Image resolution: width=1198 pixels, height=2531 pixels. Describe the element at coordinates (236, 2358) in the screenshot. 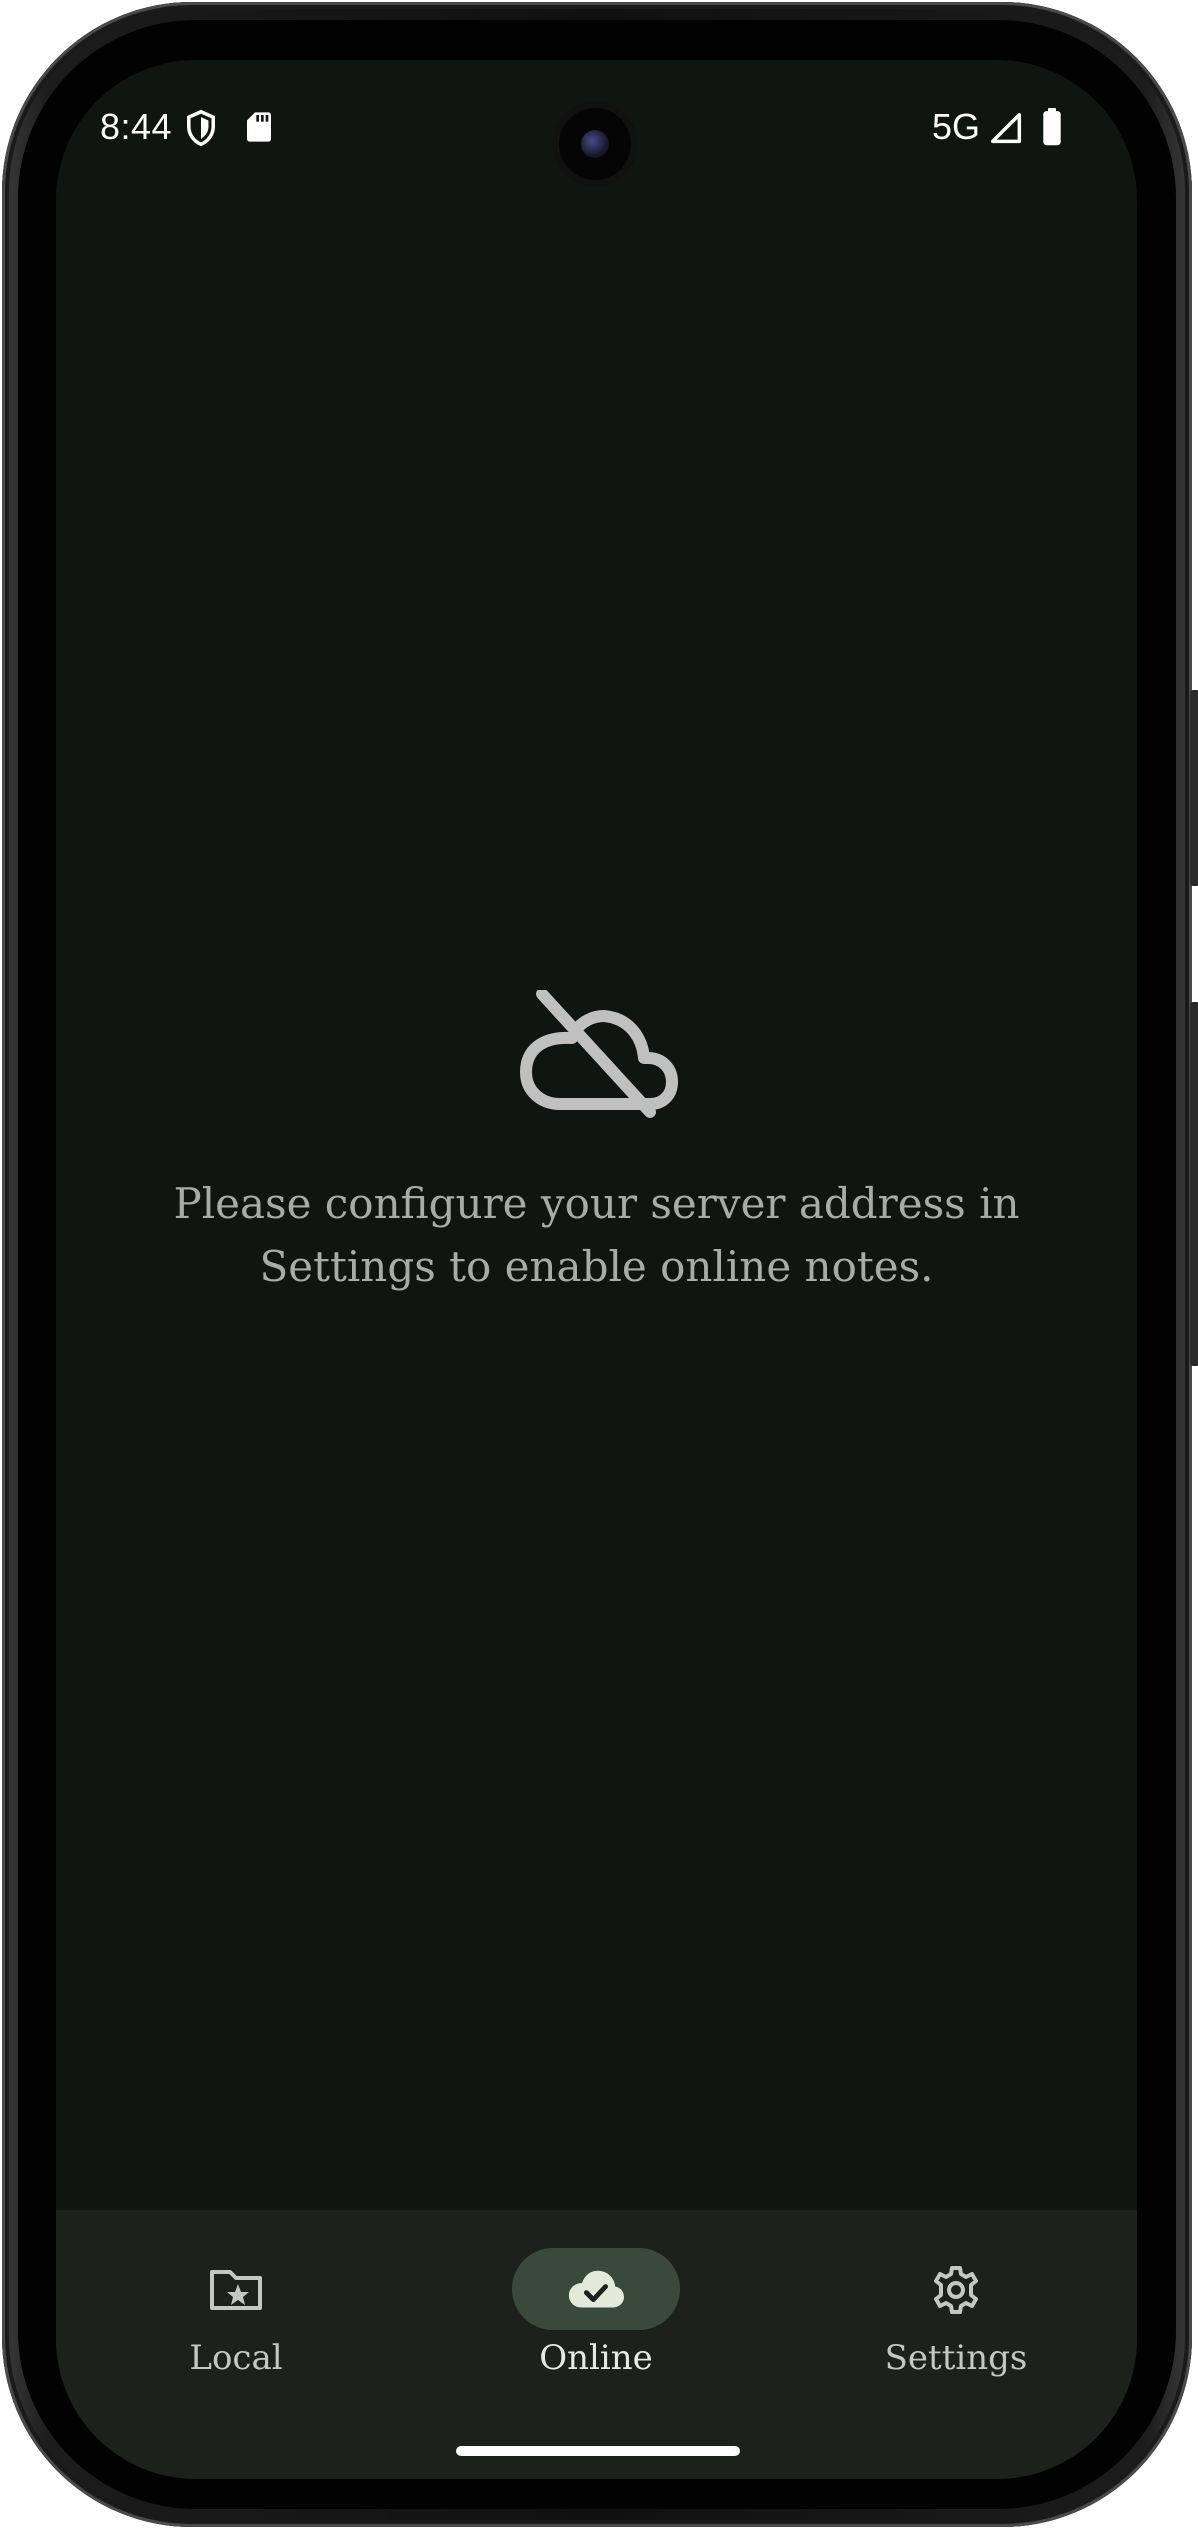

I see `nav-label-local: Local` at that location.